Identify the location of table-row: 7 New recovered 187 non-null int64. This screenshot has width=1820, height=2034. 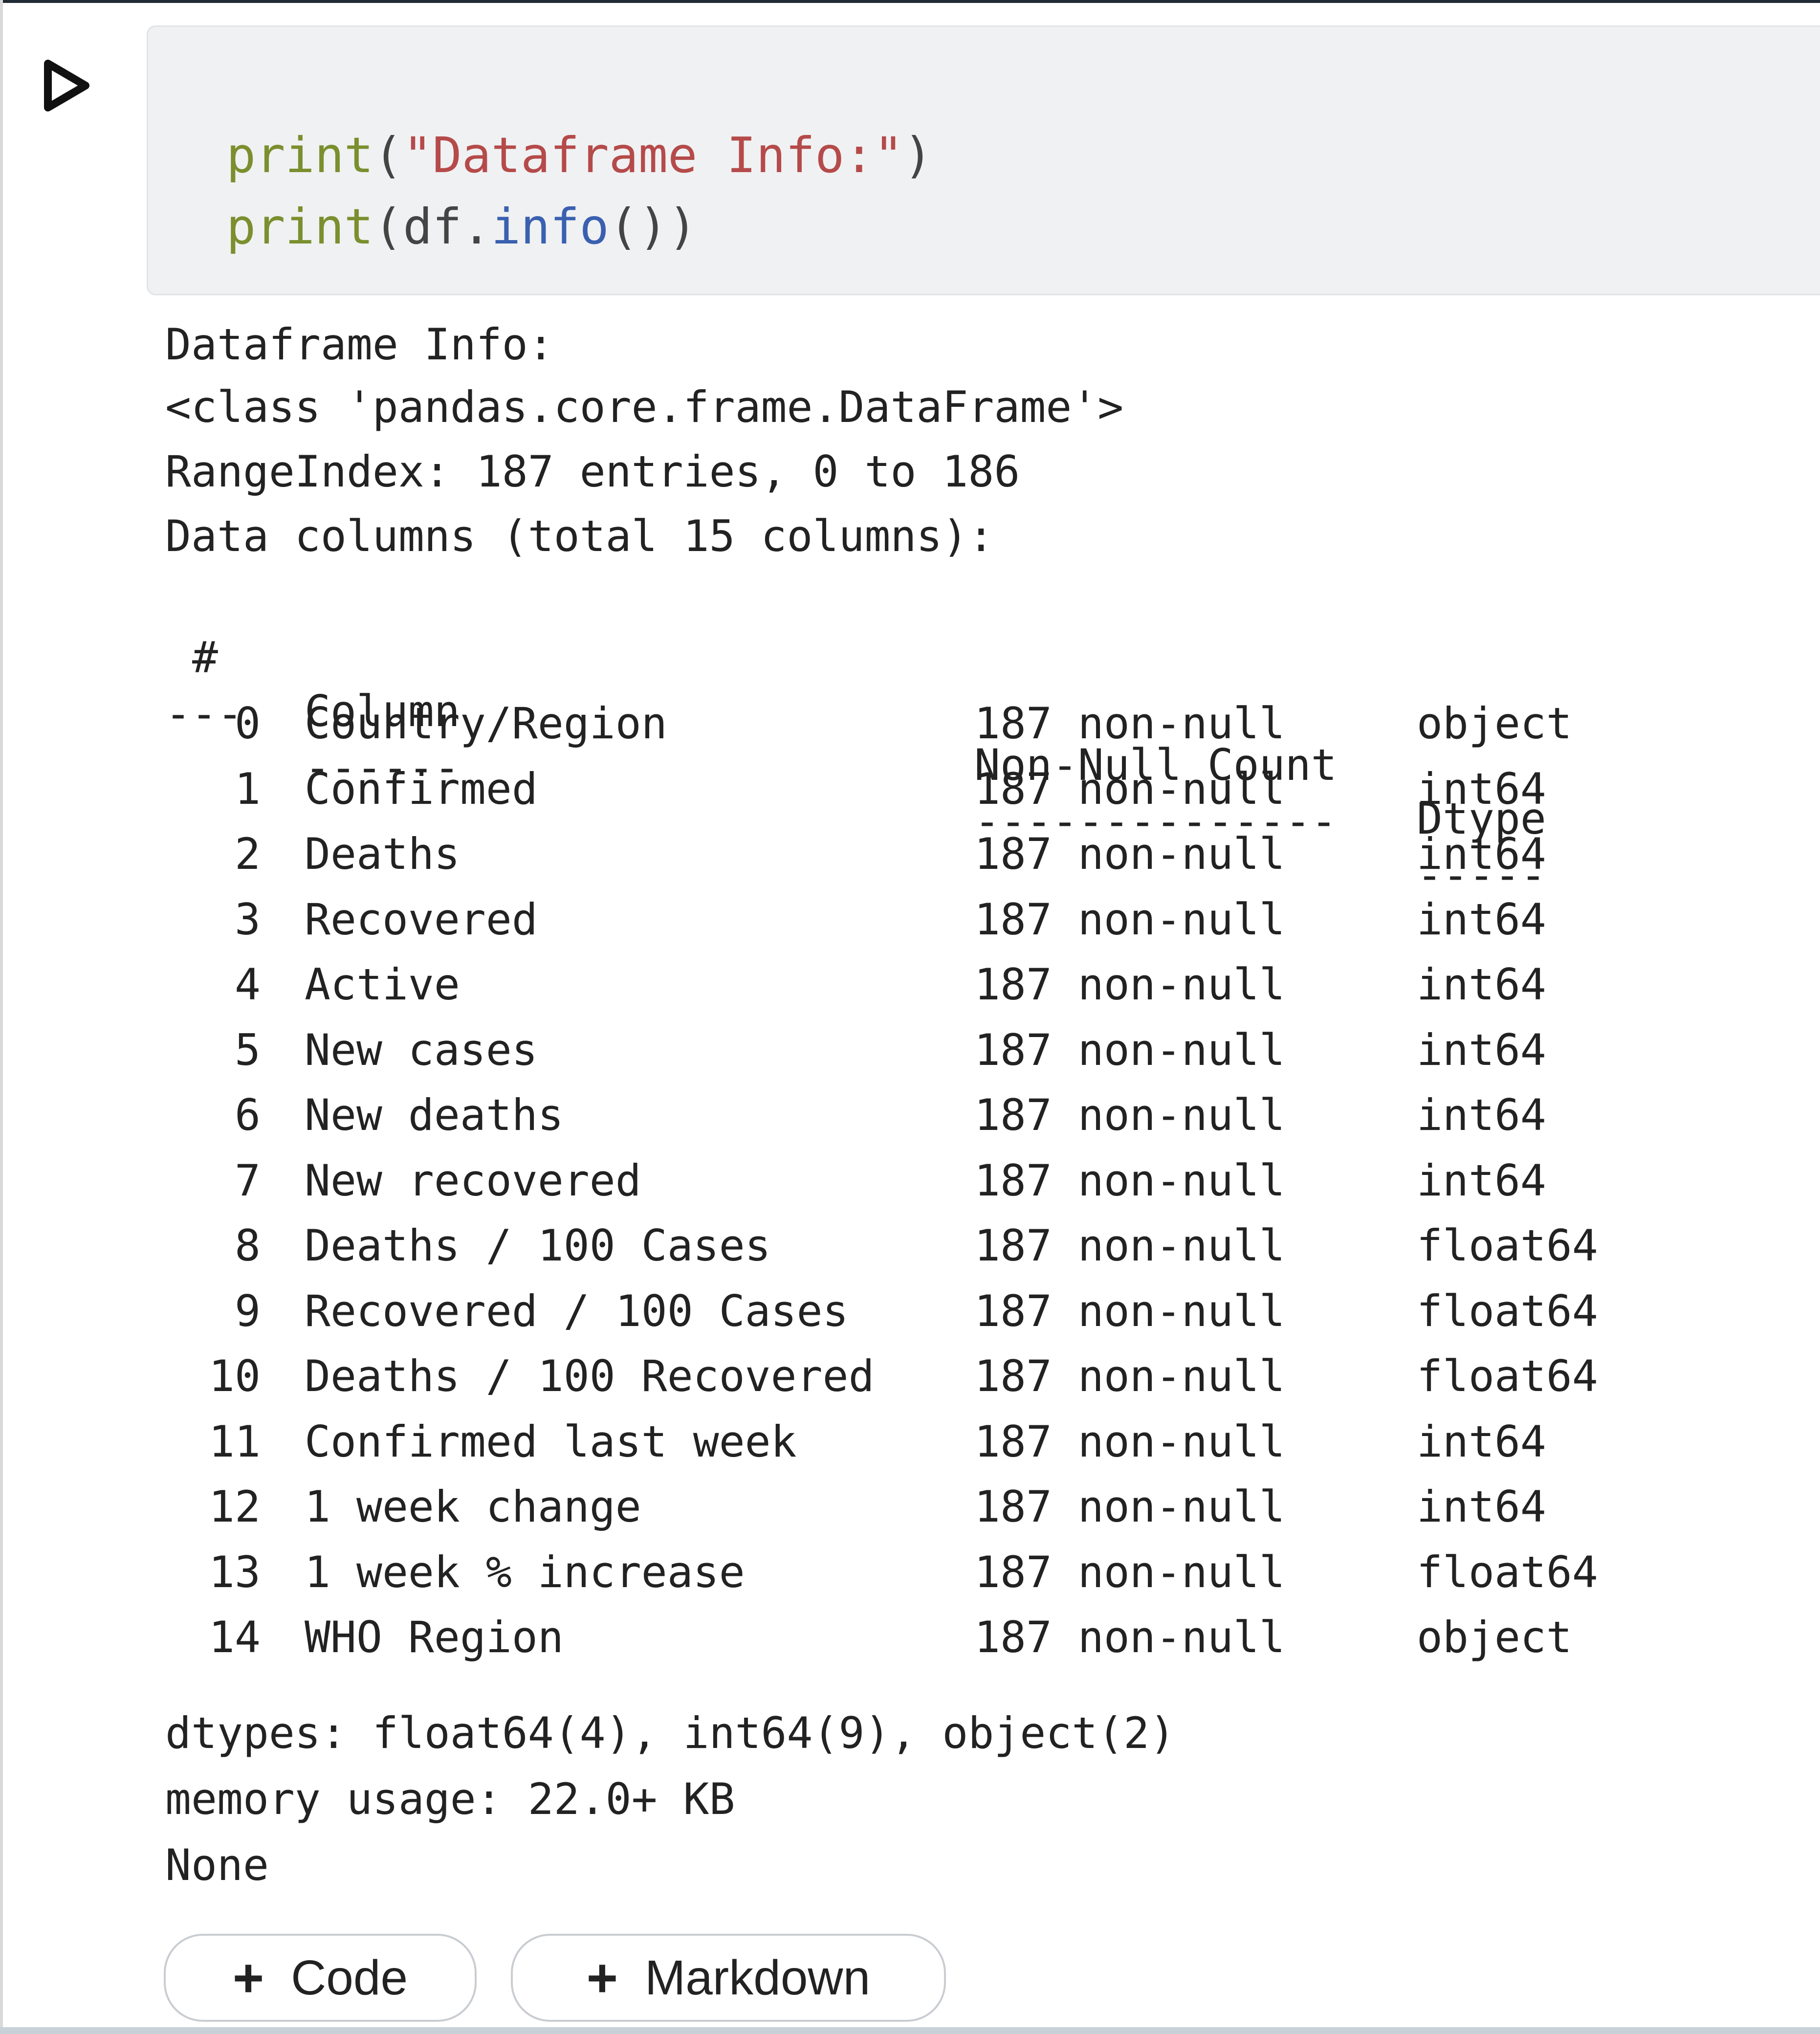
(971, 1181).